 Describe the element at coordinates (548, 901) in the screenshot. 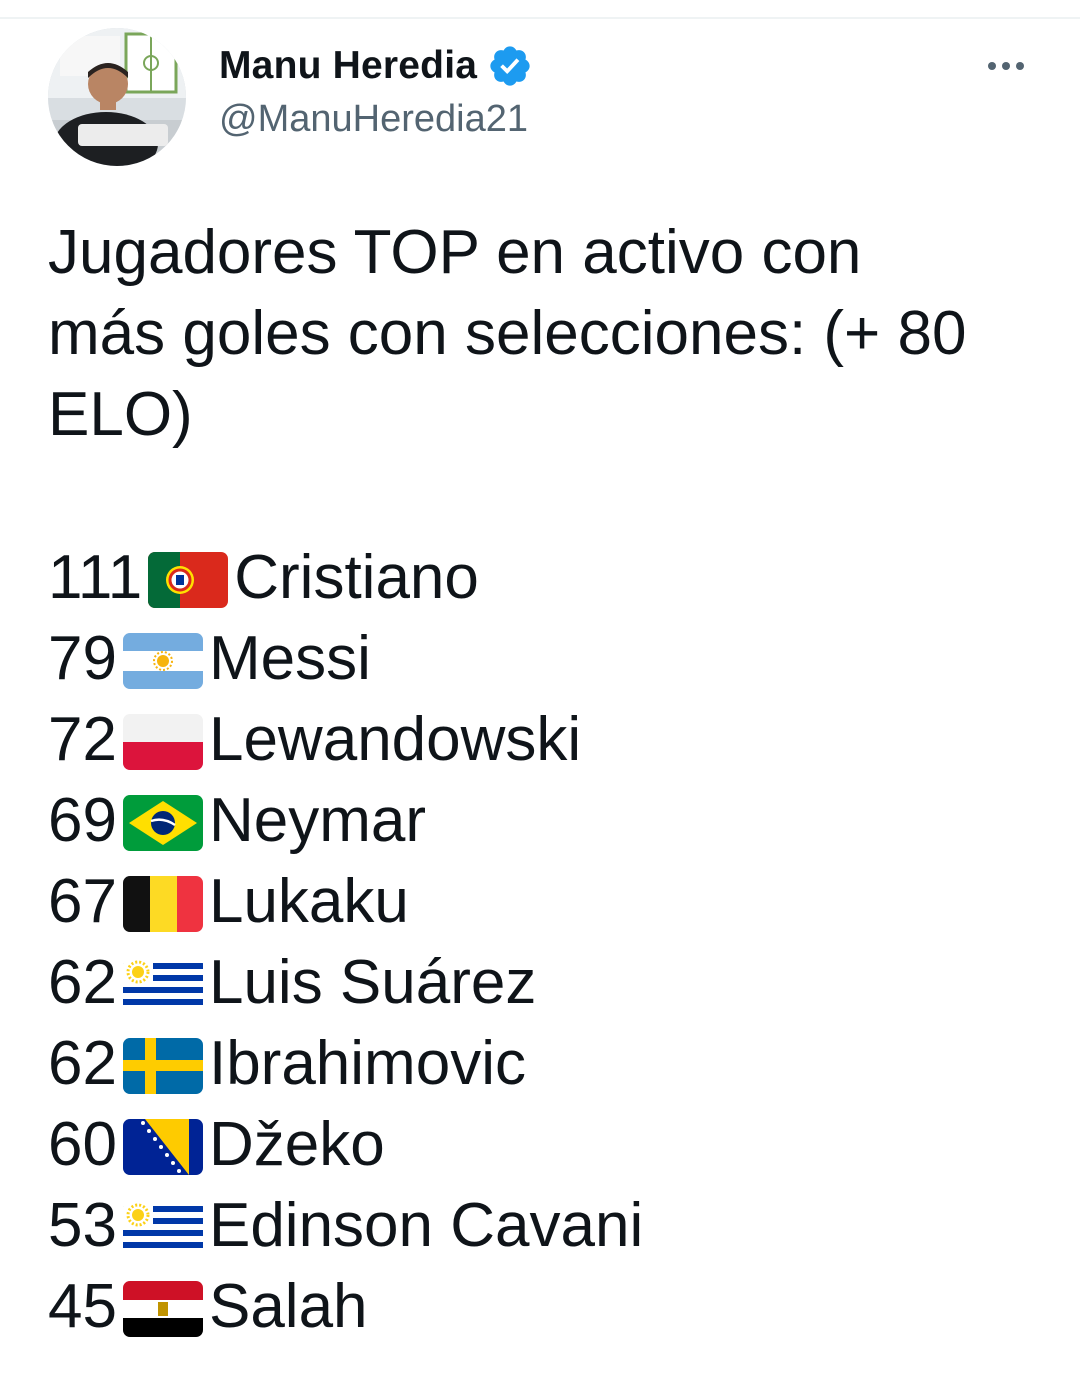

I see `ranking-row: 67 Lukaku` at that location.